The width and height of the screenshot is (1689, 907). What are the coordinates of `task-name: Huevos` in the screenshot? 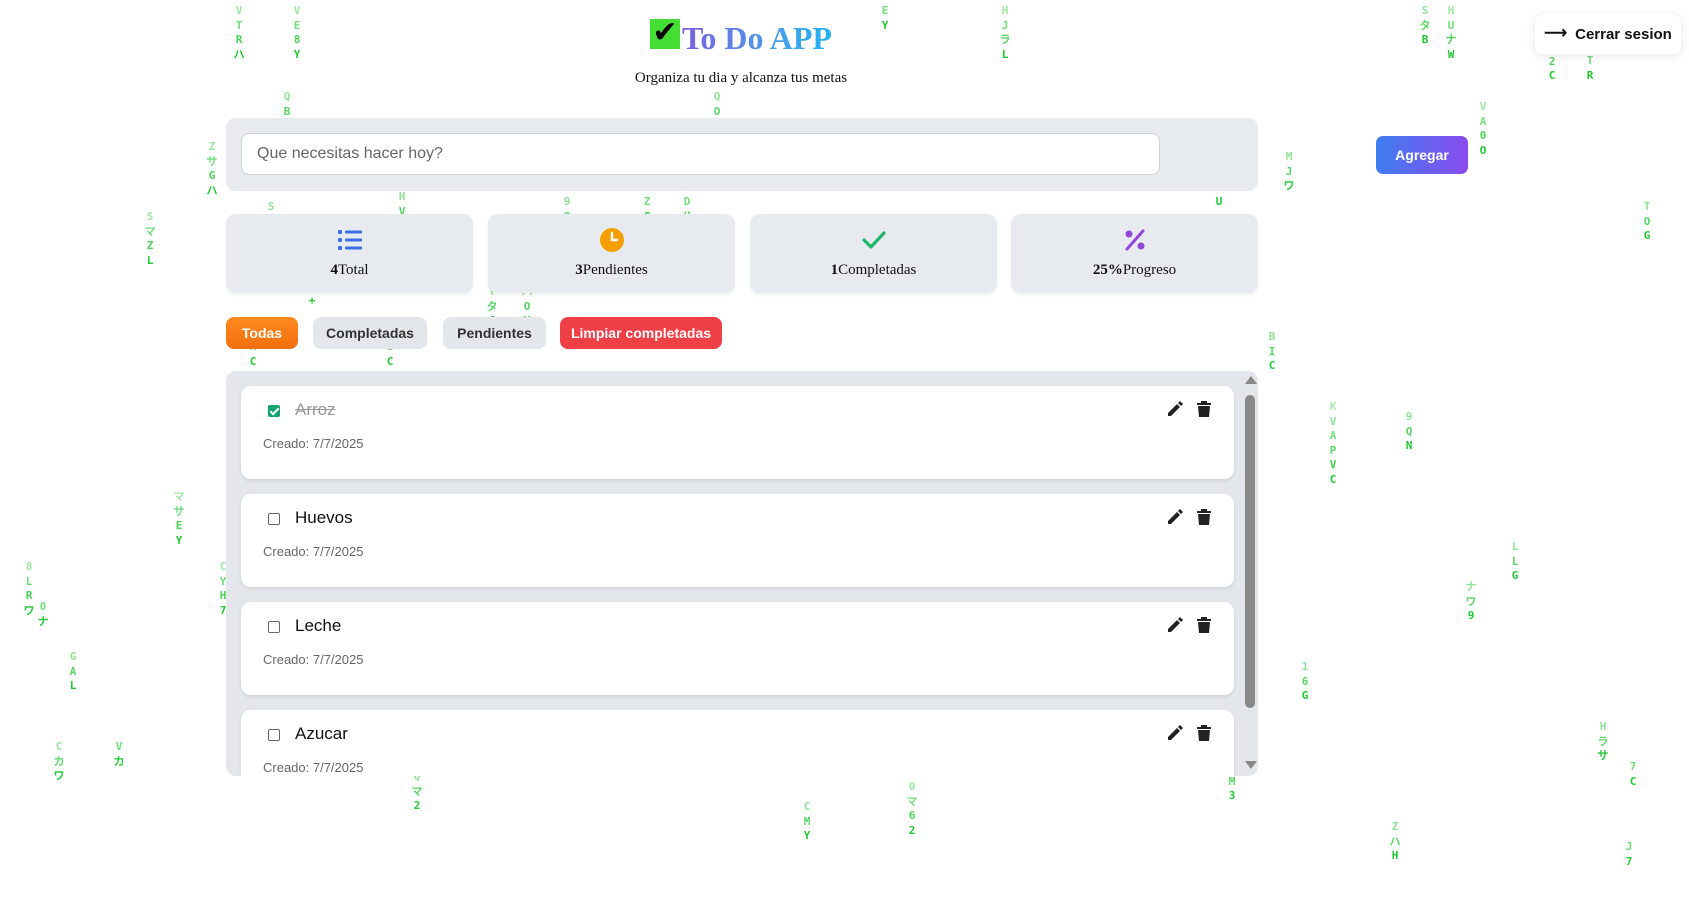 It's located at (324, 517).